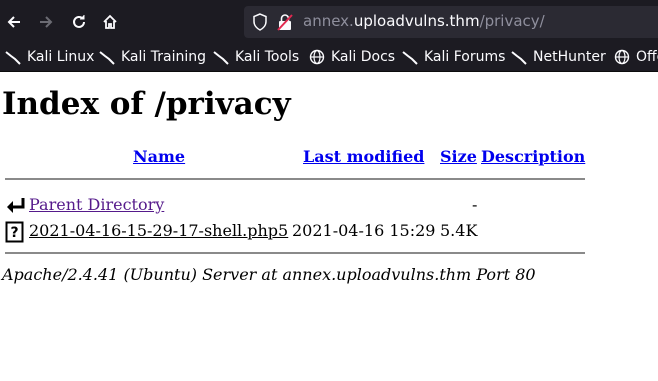 The image size is (658, 381). I want to click on bookmark-offensive-security: Offe, so click(636, 57).